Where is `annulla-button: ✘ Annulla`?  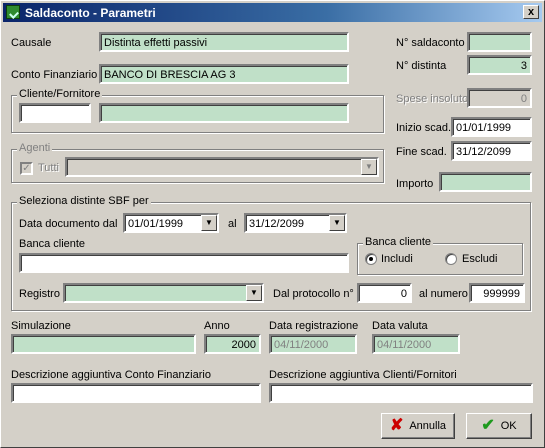 annulla-button: ✘ Annulla is located at coordinates (418, 426).